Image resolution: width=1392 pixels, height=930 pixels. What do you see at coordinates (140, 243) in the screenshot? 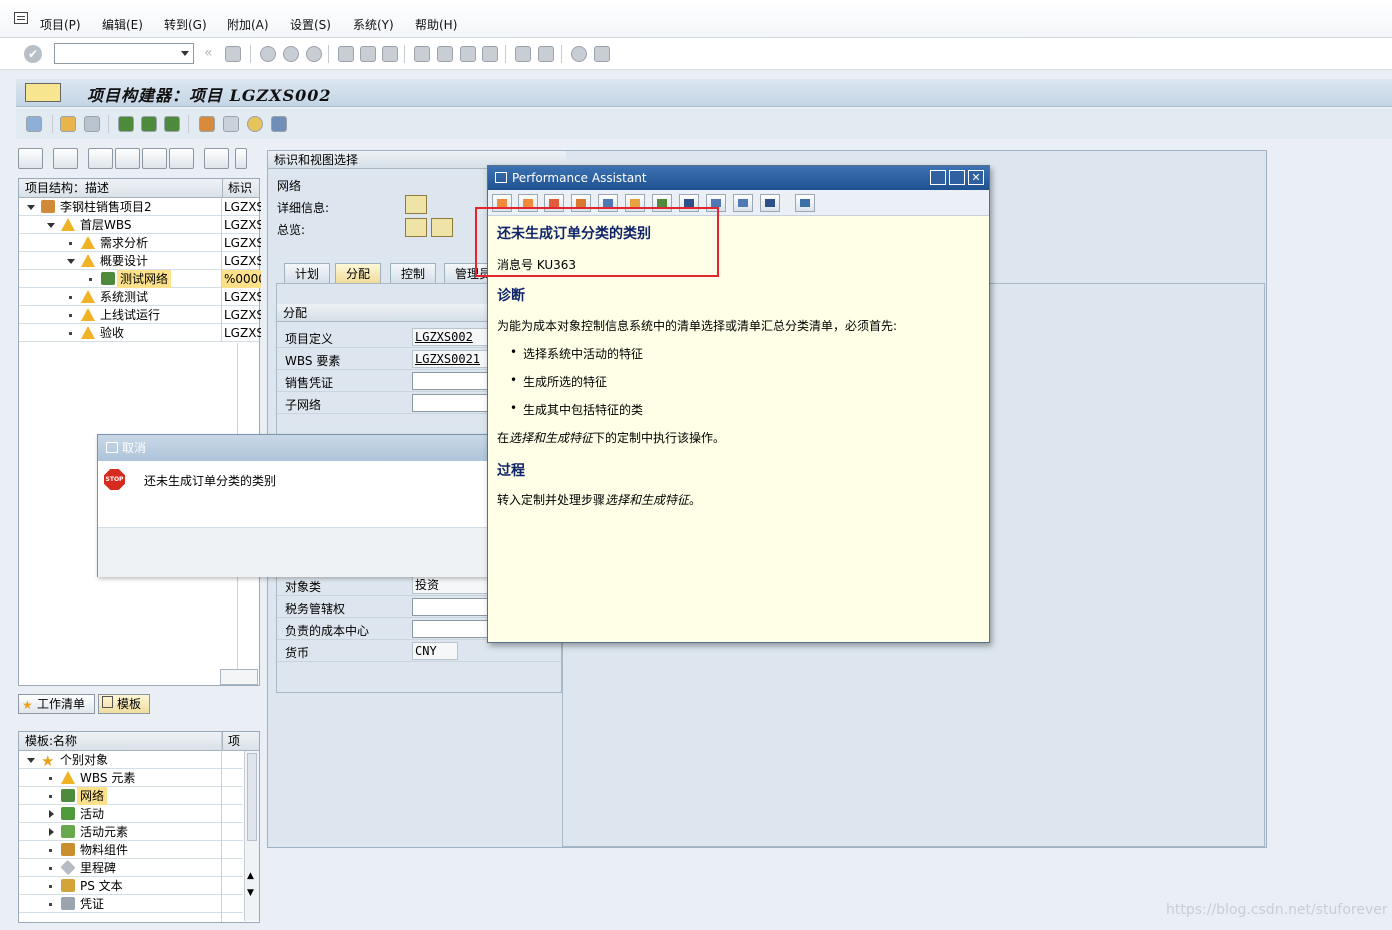
I see `tree-row: 需求分析 LGZXS0` at bounding box center [140, 243].